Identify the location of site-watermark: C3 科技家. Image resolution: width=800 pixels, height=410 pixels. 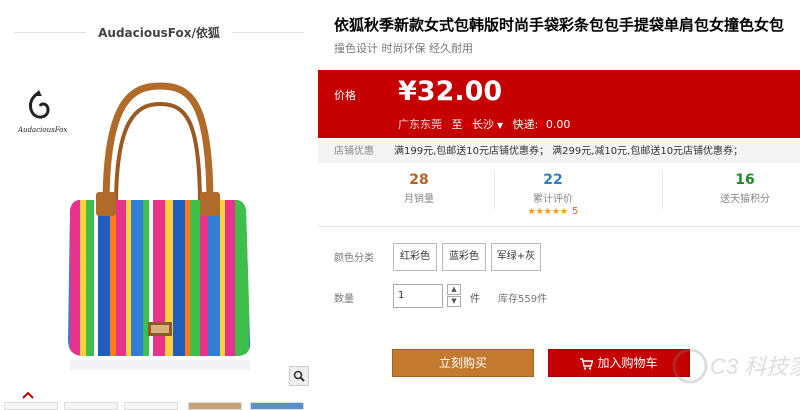
(736, 365).